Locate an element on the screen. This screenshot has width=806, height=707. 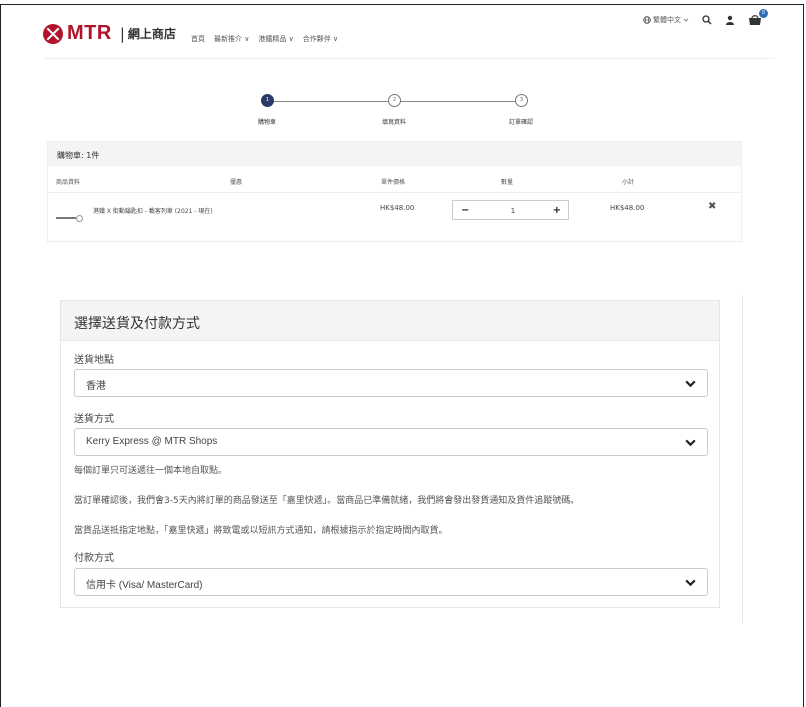
quantity-increase-button: + is located at coordinates (557, 210).